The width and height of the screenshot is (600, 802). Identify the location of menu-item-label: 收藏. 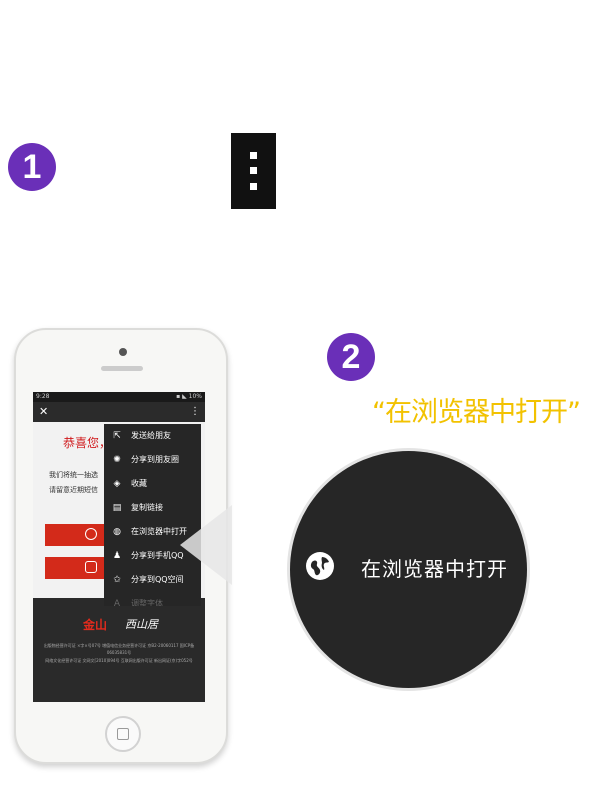
(139, 483).